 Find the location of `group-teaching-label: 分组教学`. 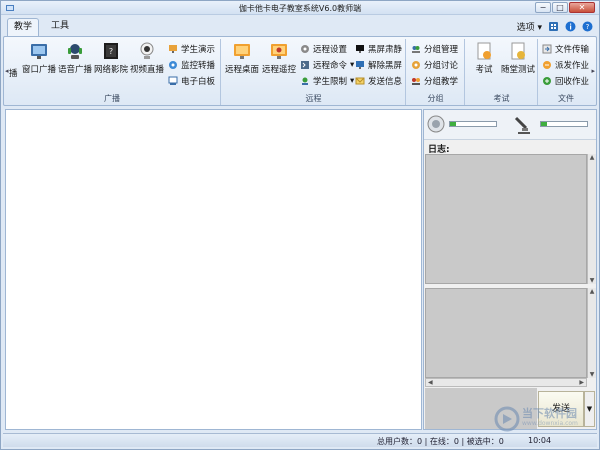

group-teaching-label: 分组教学 is located at coordinates (441, 81).